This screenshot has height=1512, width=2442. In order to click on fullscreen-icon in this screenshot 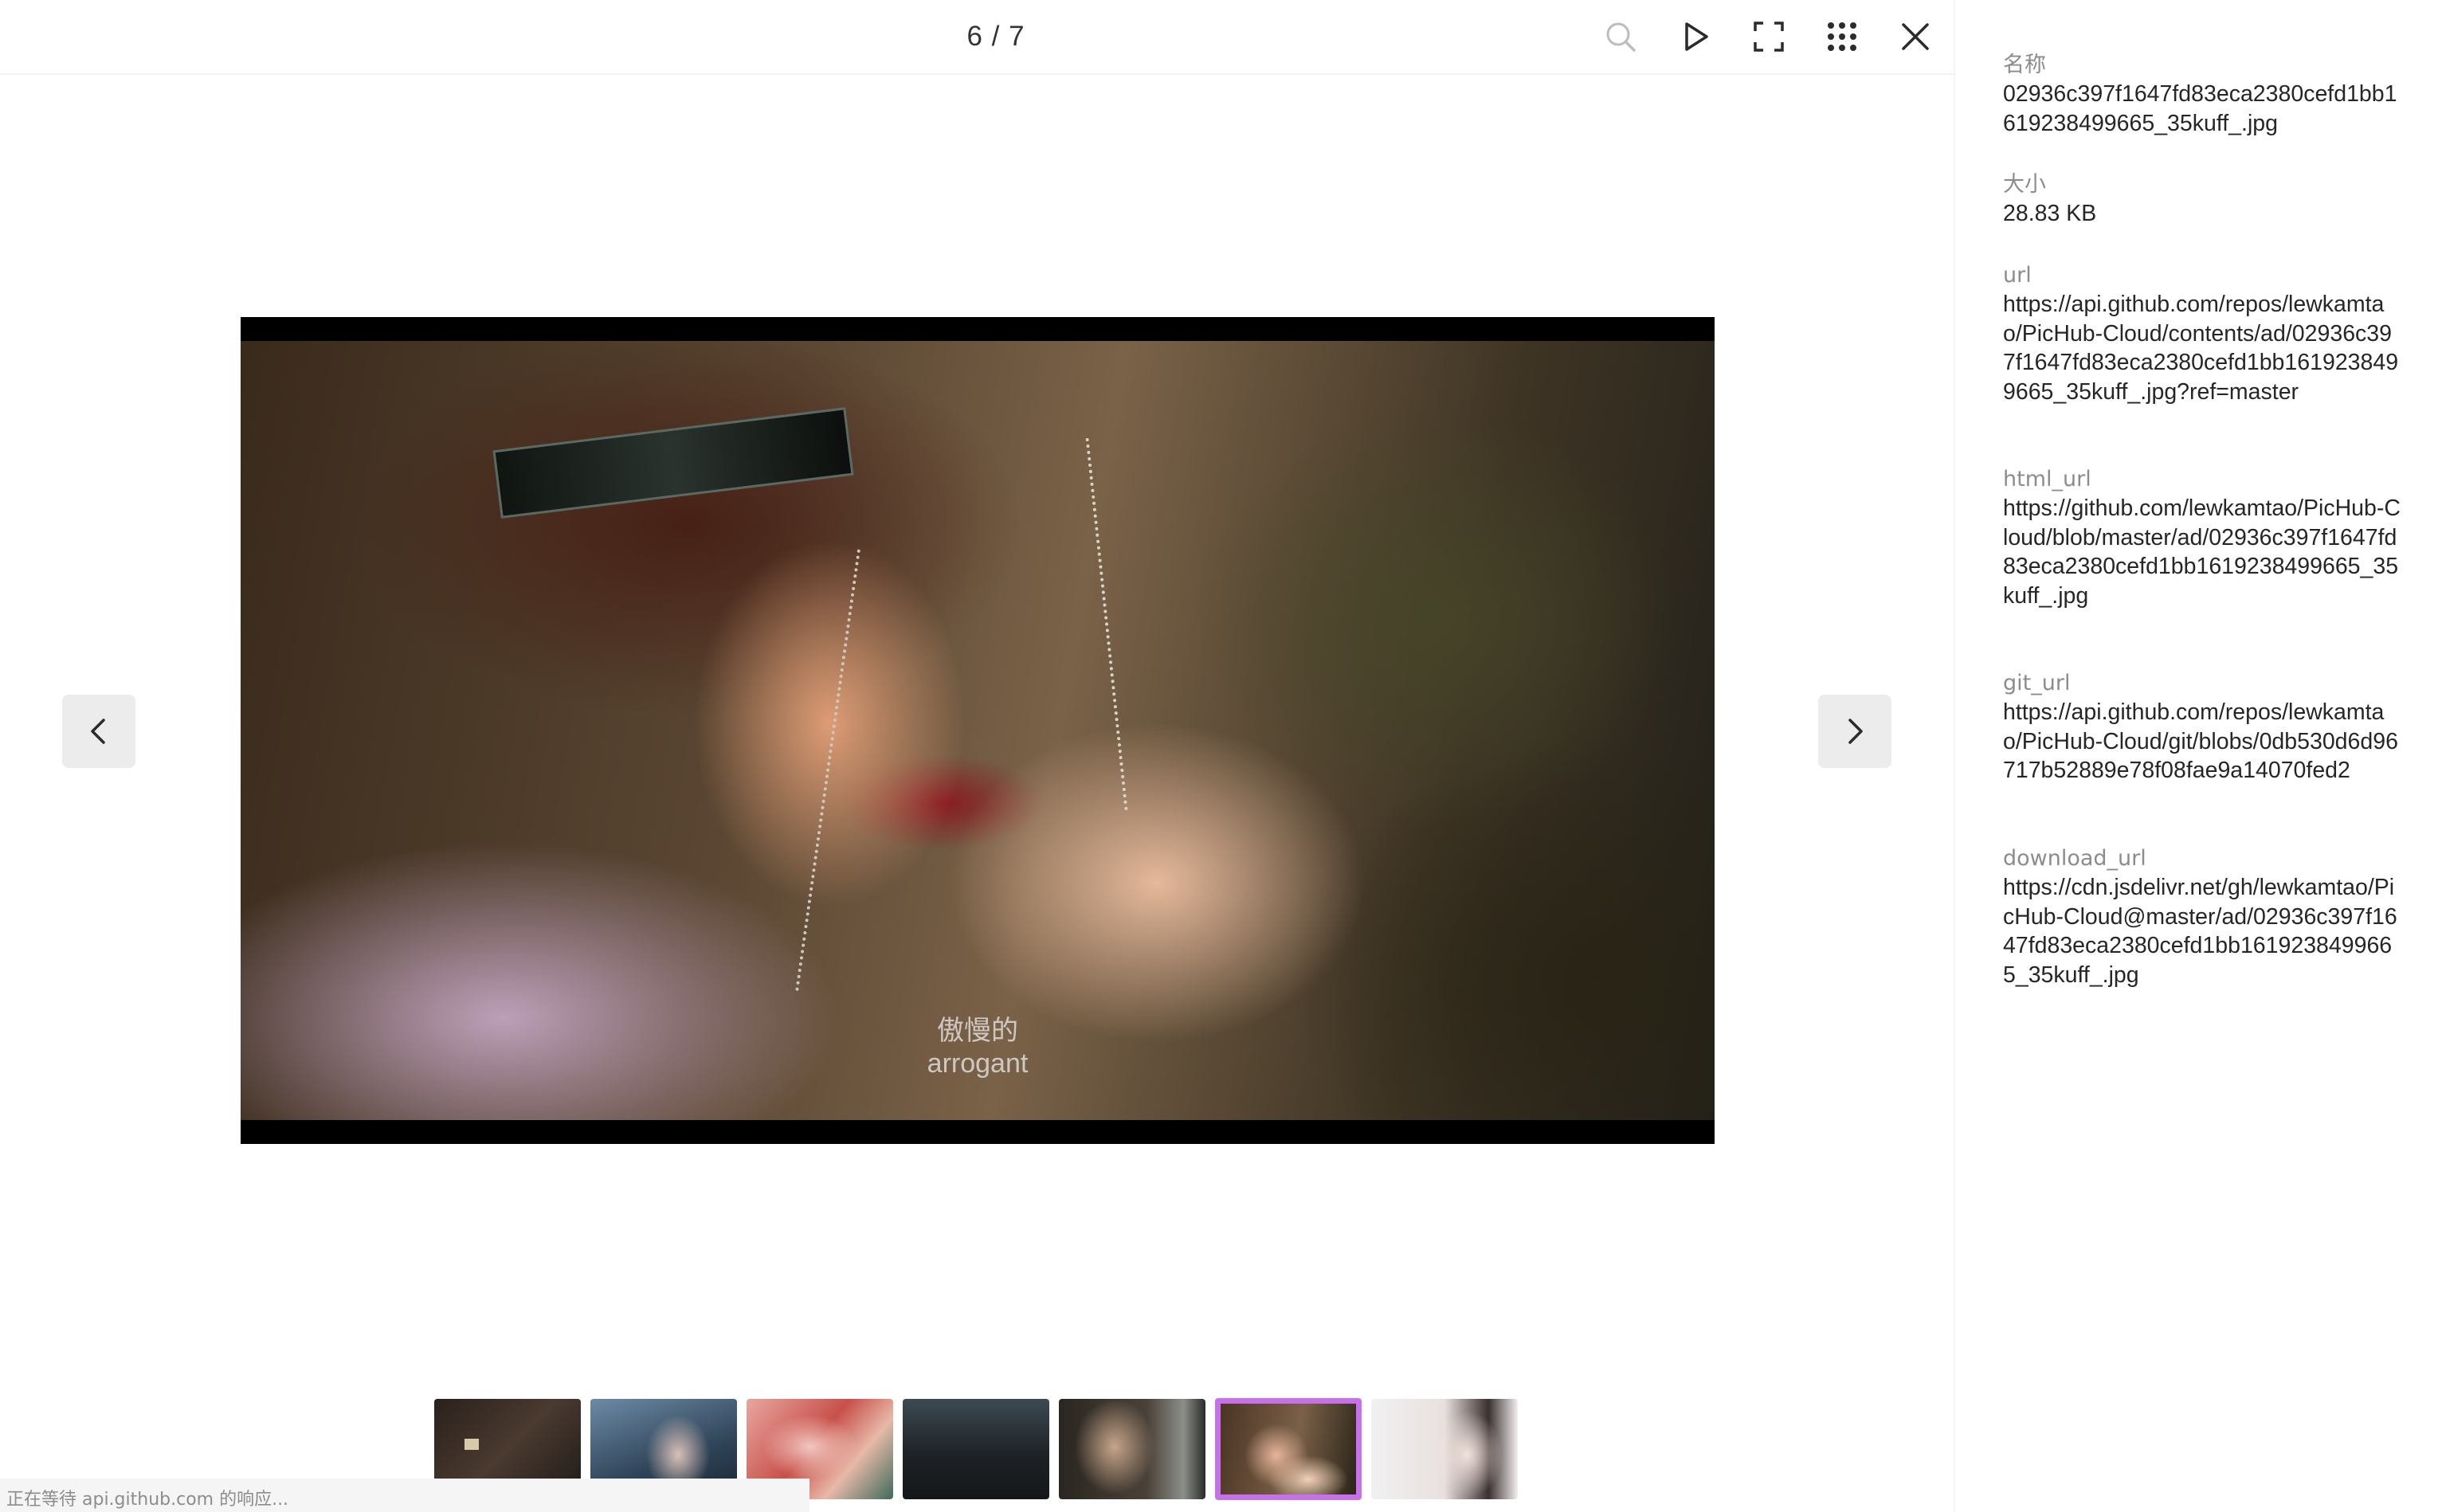, I will do `click(1769, 37)`.